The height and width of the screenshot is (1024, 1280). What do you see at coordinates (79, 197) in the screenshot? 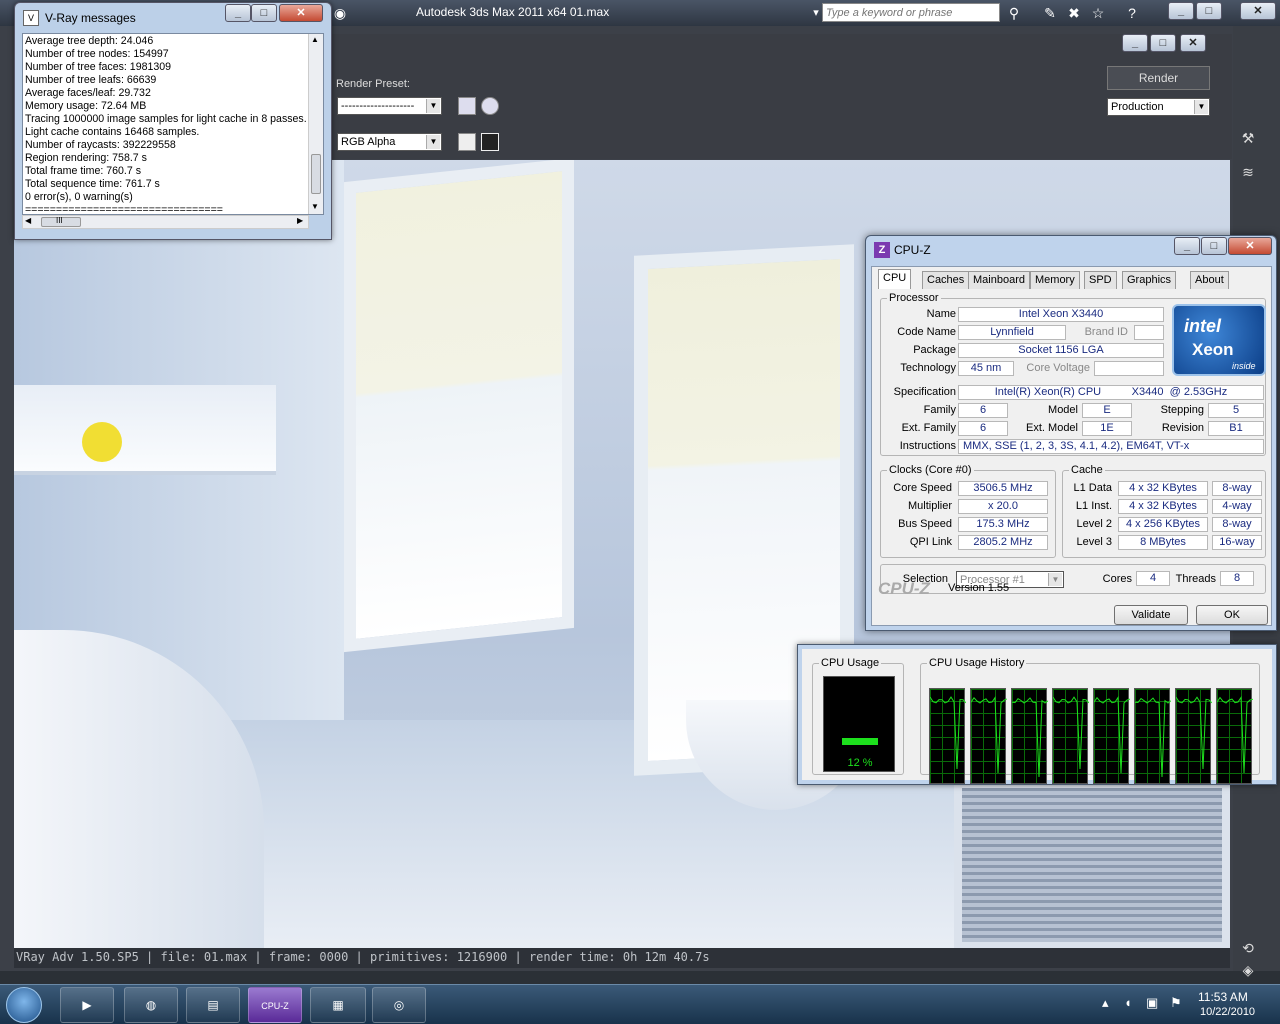
I see `vray-log-line: 0 error(s), 0 warning(s)` at bounding box center [79, 197].